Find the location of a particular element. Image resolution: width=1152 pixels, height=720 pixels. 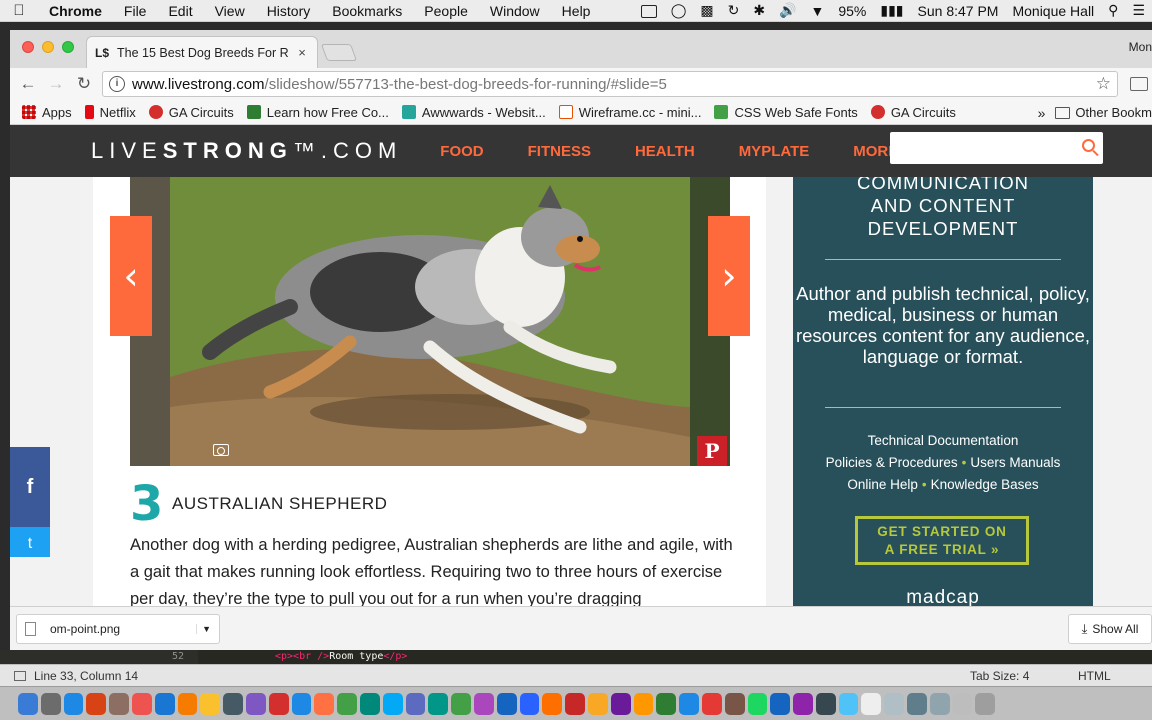

menu-people: People is located at coordinates (446, 11).